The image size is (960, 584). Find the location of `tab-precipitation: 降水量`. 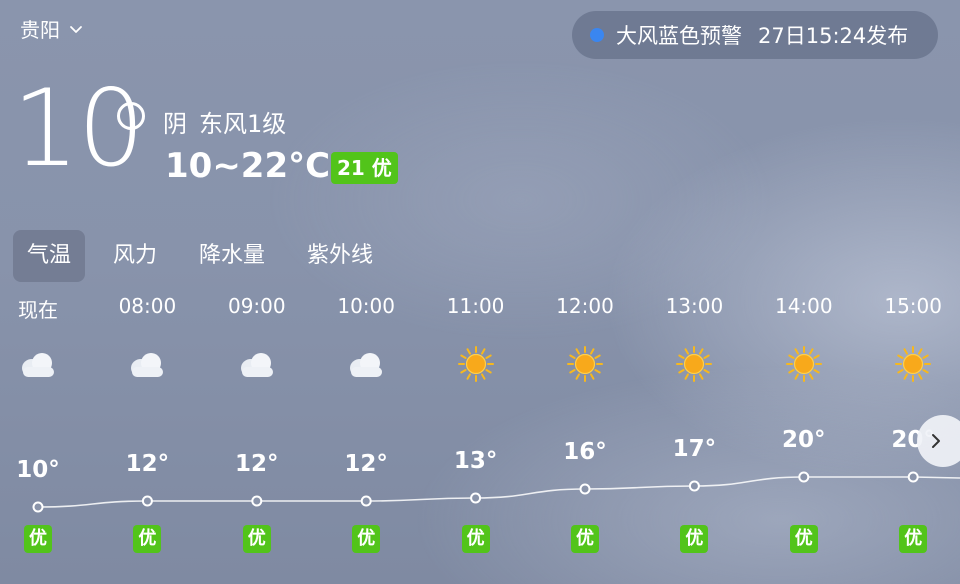

tab-precipitation: 降水量 is located at coordinates (232, 256).